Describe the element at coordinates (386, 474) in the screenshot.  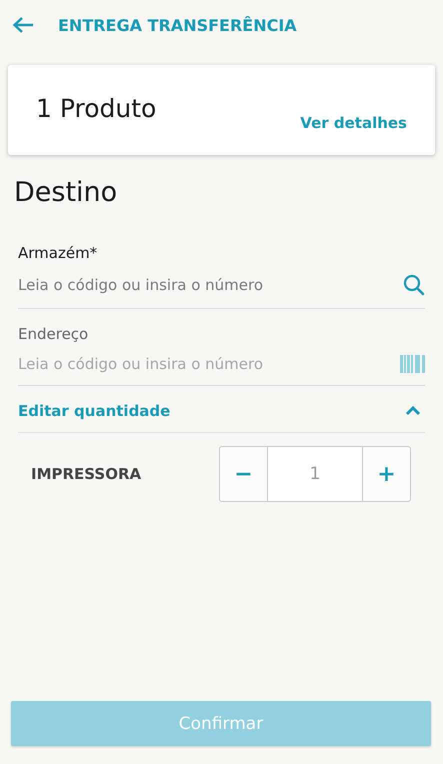
I see `increment-button: +` at that location.